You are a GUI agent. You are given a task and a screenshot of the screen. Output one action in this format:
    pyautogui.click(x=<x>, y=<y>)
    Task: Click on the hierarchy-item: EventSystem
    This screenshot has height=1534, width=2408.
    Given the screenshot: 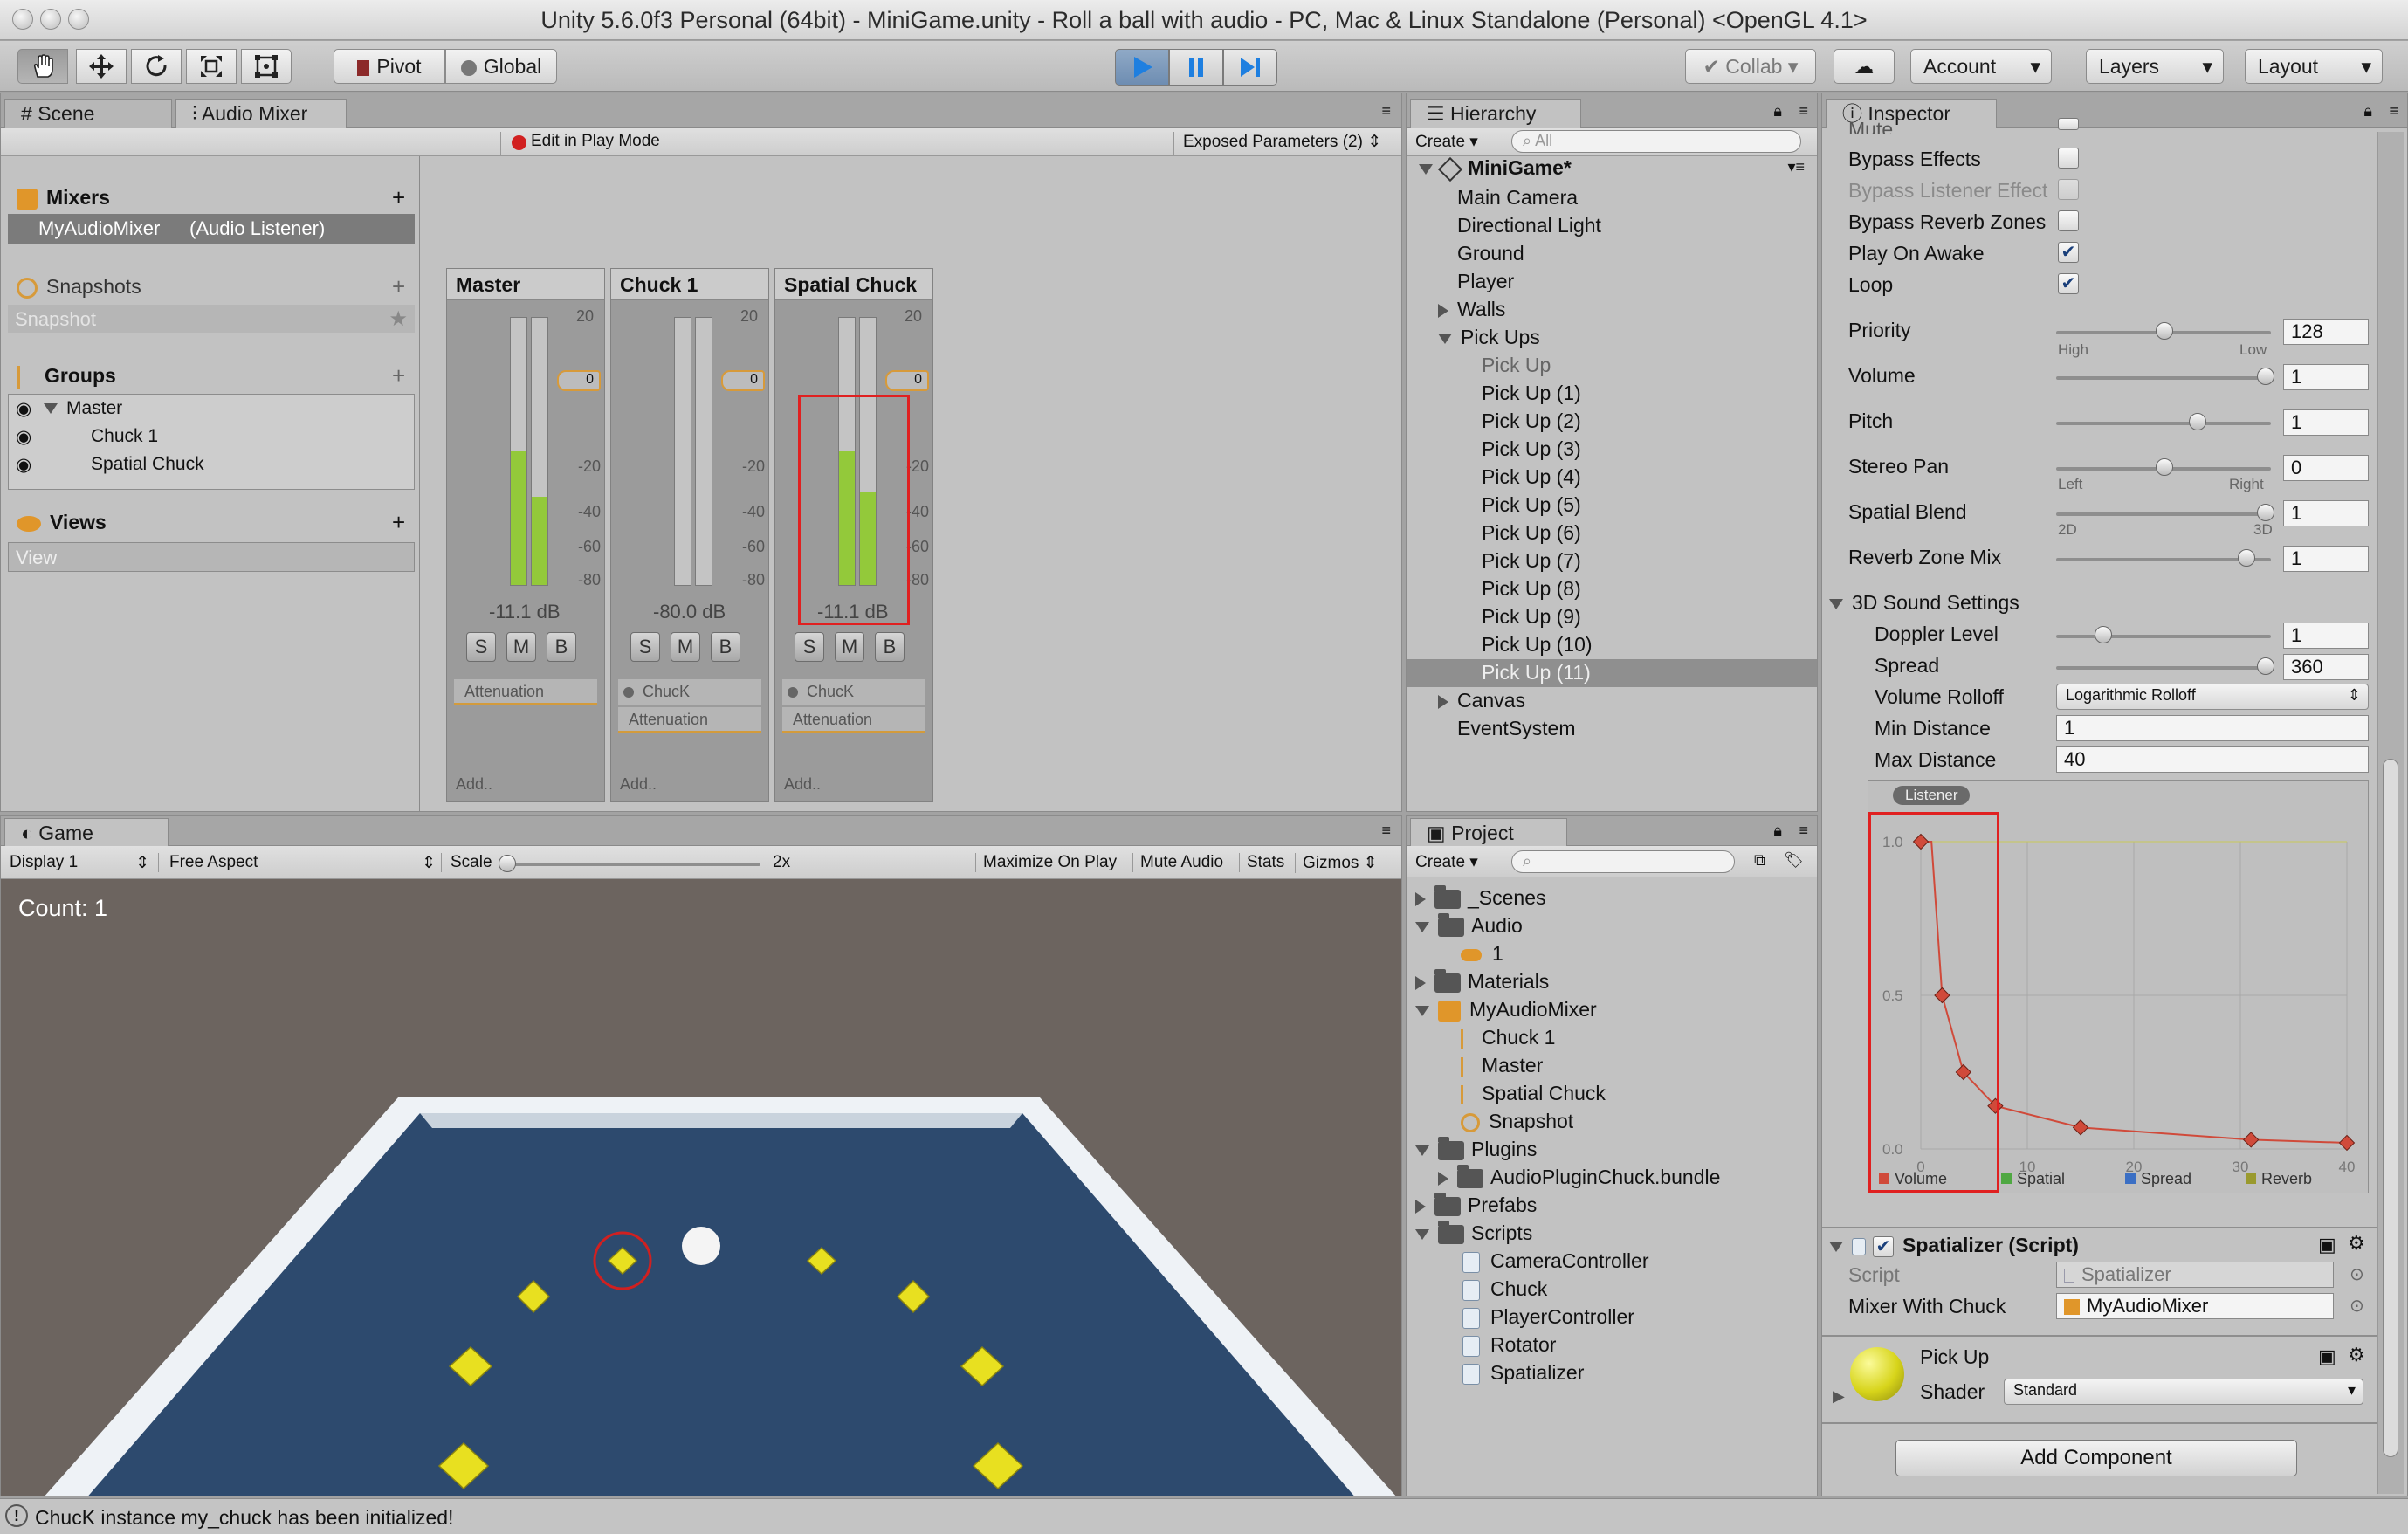 What is the action you would take?
    pyautogui.click(x=1516, y=728)
    